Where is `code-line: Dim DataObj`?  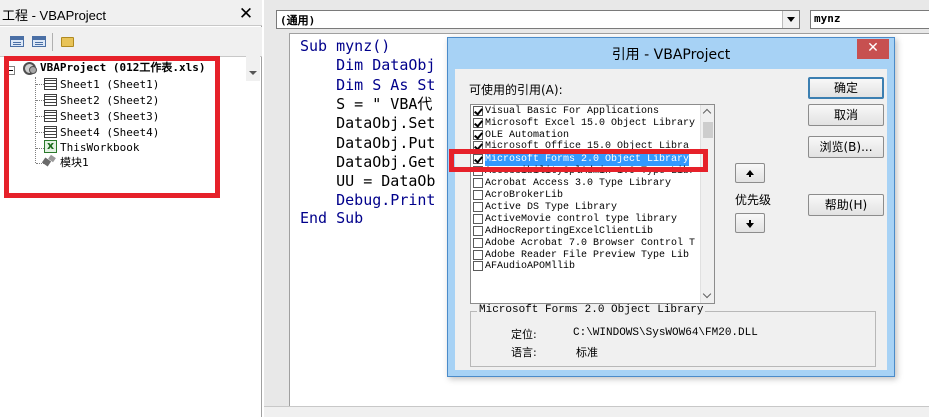
code-line: Dim DataObj is located at coordinates (367, 65).